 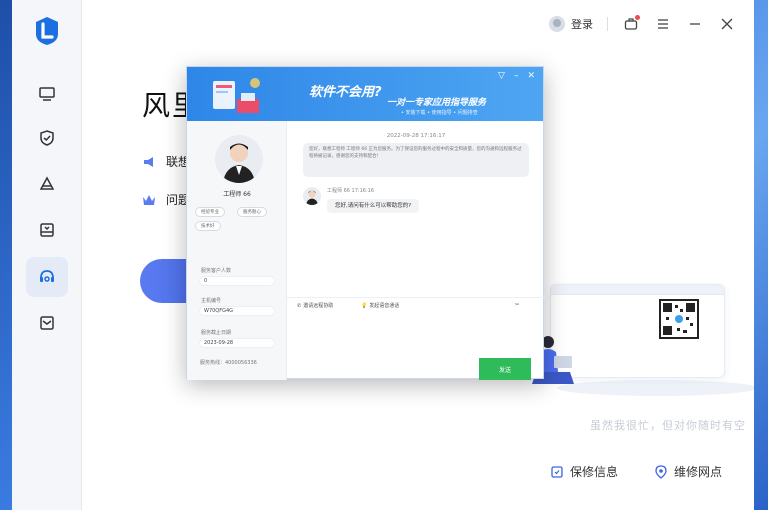 What do you see at coordinates (149, 199) in the screenshot?
I see `crown-icon` at bounding box center [149, 199].